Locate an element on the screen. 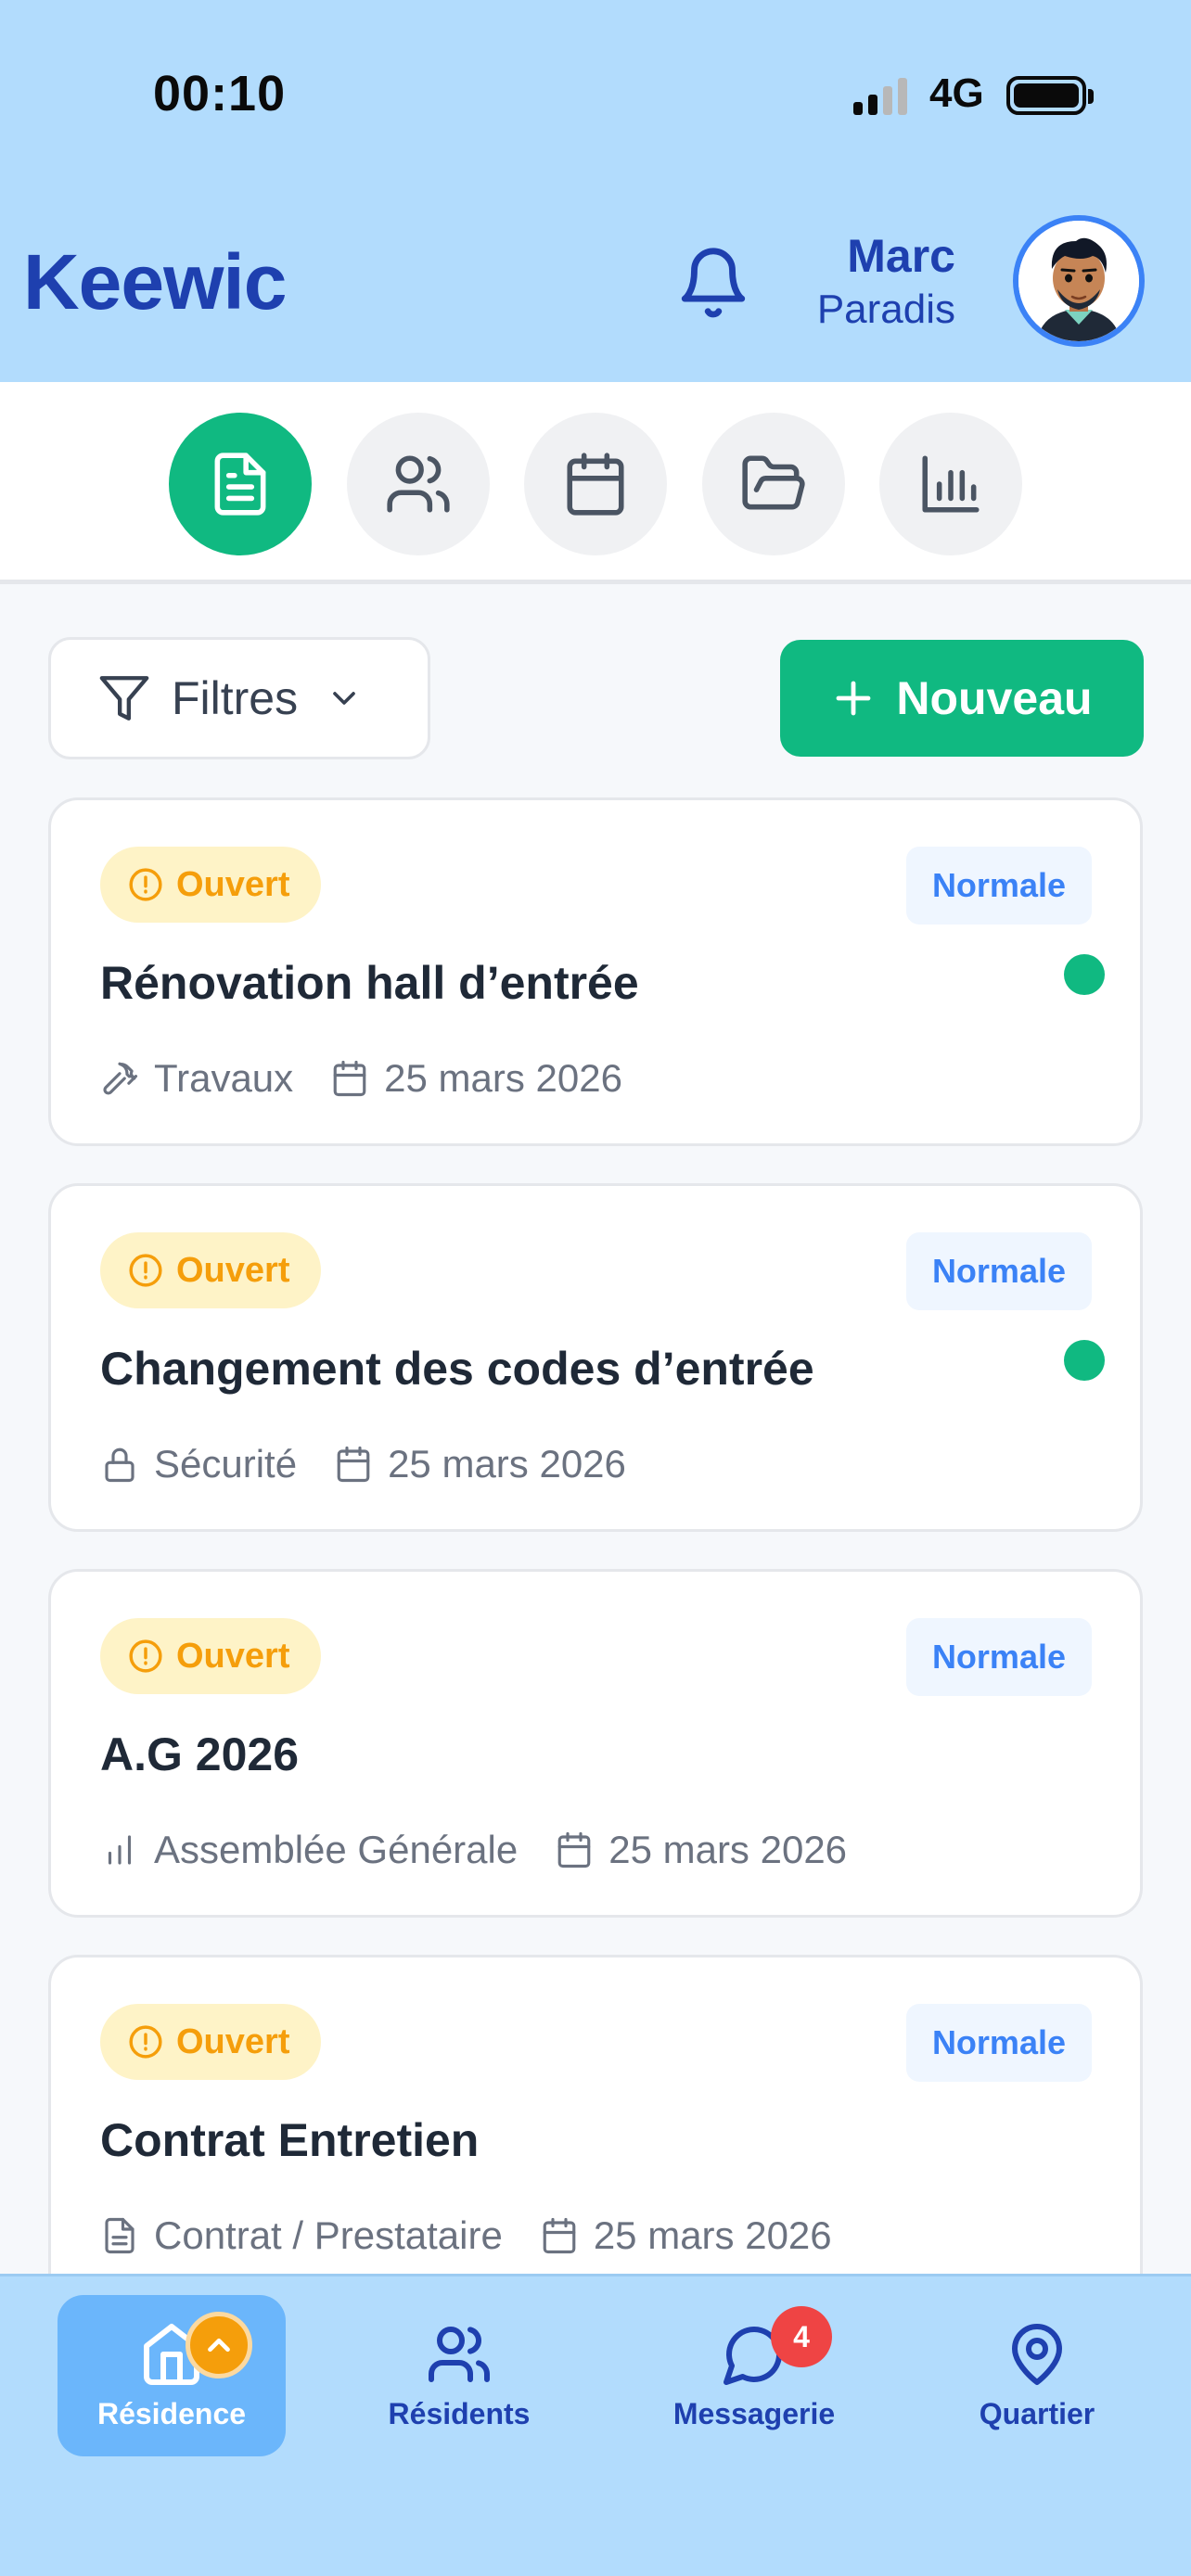 This screenshot has height=2576, width=1191. avatar-illustration is located at coordinates (1078, 281).